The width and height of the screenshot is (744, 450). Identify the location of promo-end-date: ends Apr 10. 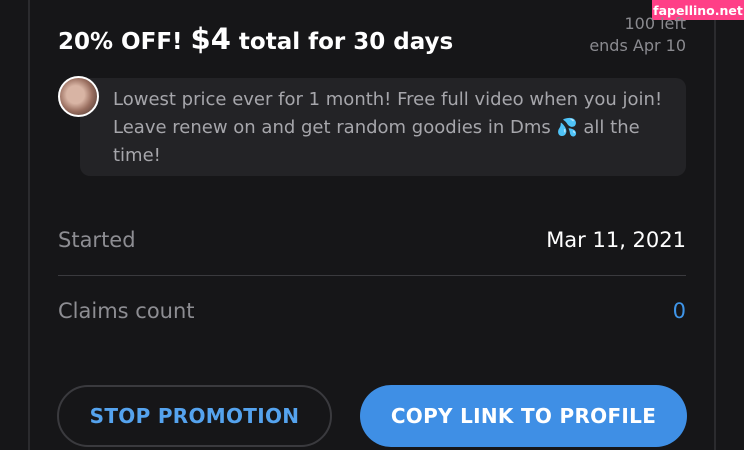
(637, 45).